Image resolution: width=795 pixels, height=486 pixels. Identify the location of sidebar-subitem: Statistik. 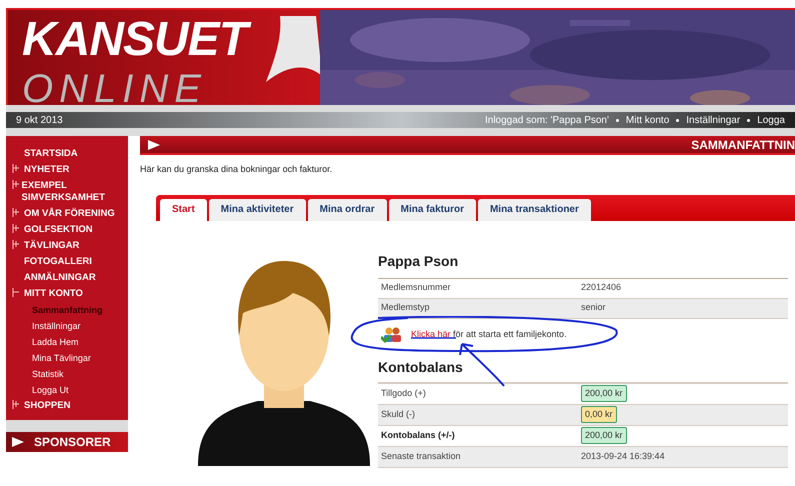
(78, 374).